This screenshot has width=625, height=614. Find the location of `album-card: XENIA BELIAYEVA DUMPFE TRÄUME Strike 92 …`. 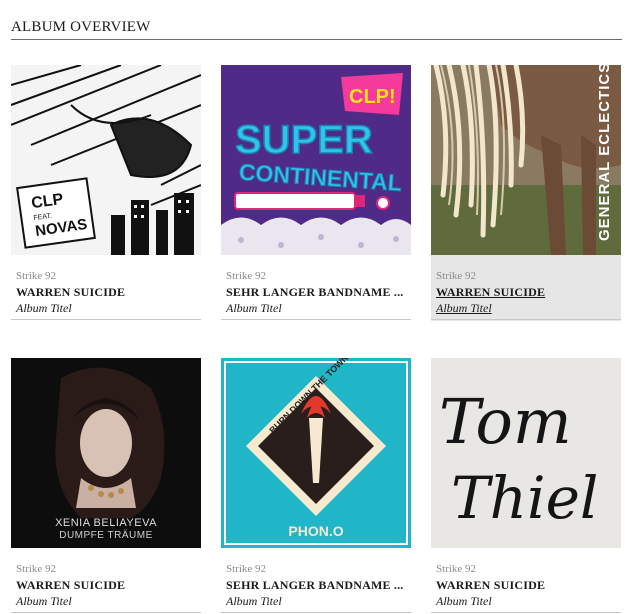

album-card: XENIA BELIAYEVA DUMPFE TRÄUME Strike 92 … is located at coordinates (106, 486).